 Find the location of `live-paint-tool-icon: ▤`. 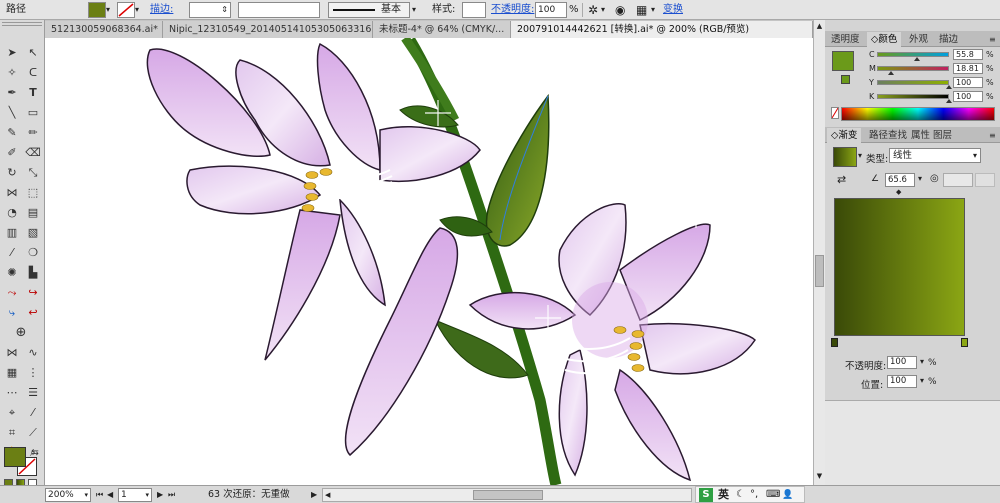

live-paint-tool-icon: ▤ is located at coordinates (33, 213).